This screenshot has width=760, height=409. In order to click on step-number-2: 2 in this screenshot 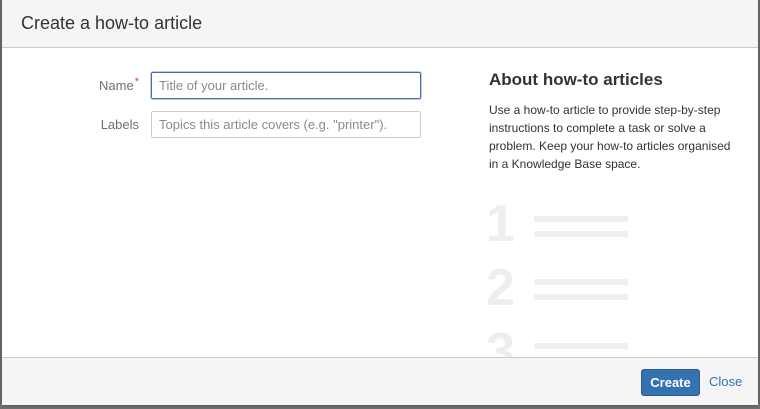, I will do `click(500, 288)`.